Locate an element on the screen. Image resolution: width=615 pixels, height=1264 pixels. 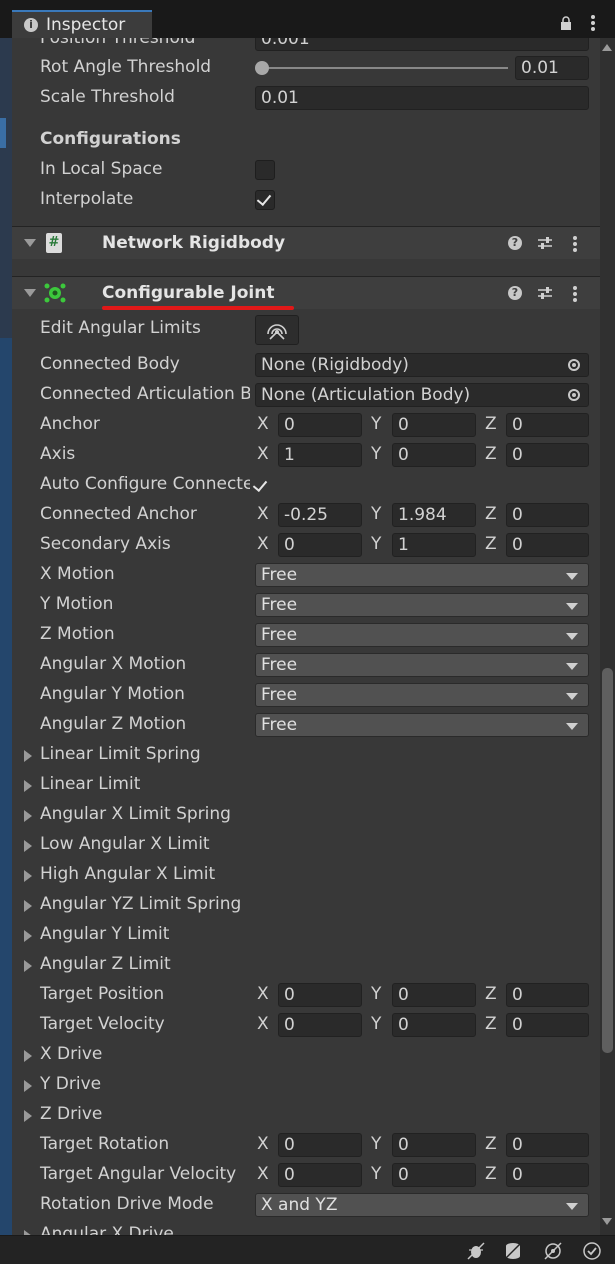
lock-icon is located at coordinates (566, 23).